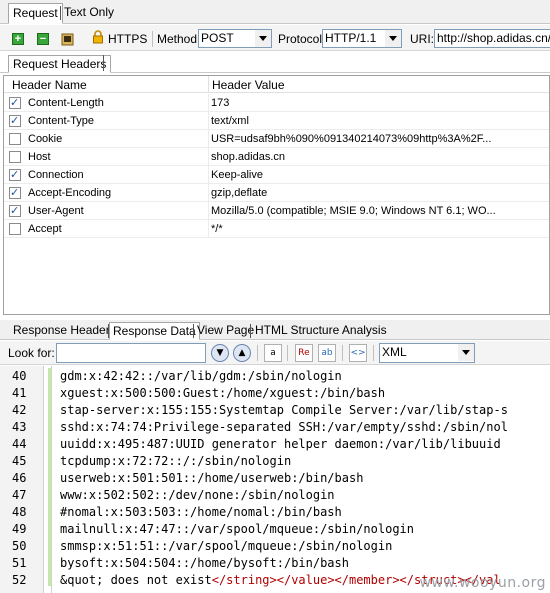 The image size is (550, 593). Describe the element at coordinates (376, 193) in the screenshot. I see `header-value-cell: gzip,deflate` at that location.